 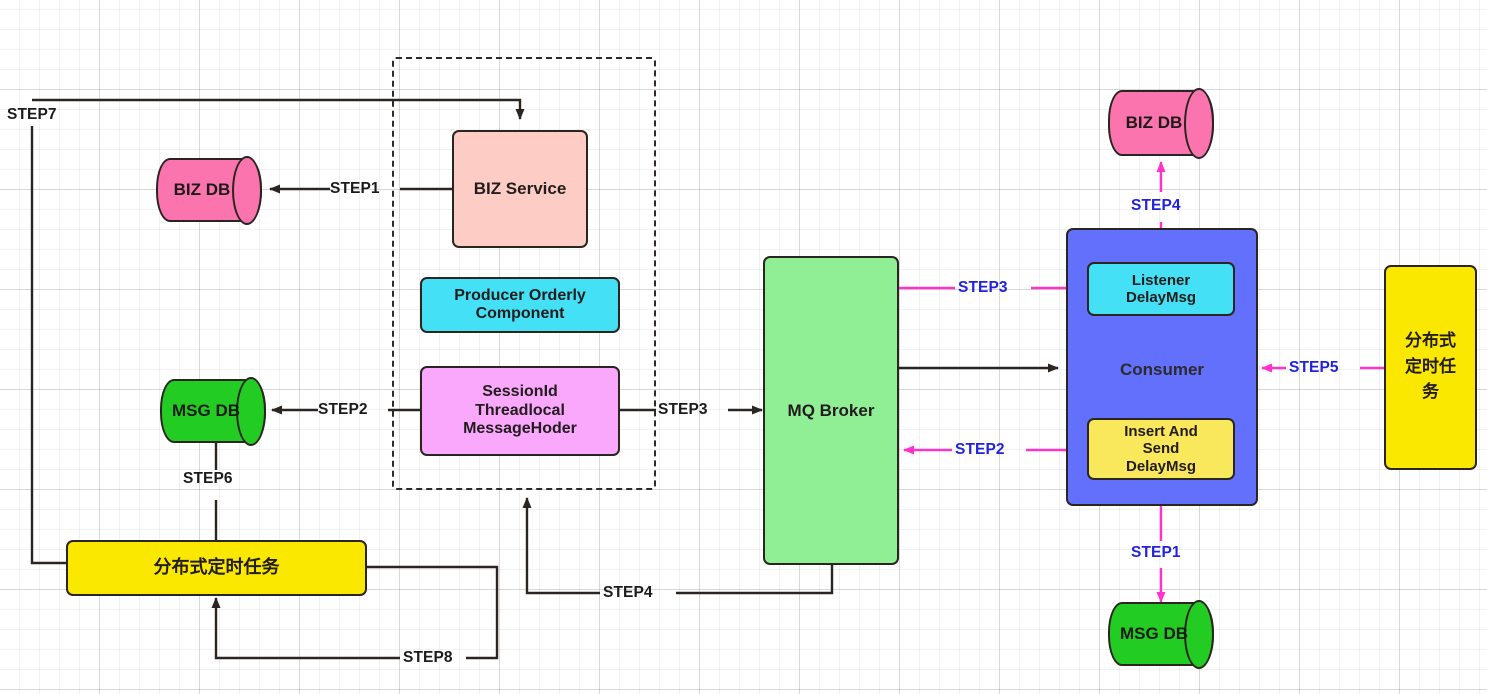 I want to click on edge-label-step4-right: STEP4, so click(x=1156, y=205).